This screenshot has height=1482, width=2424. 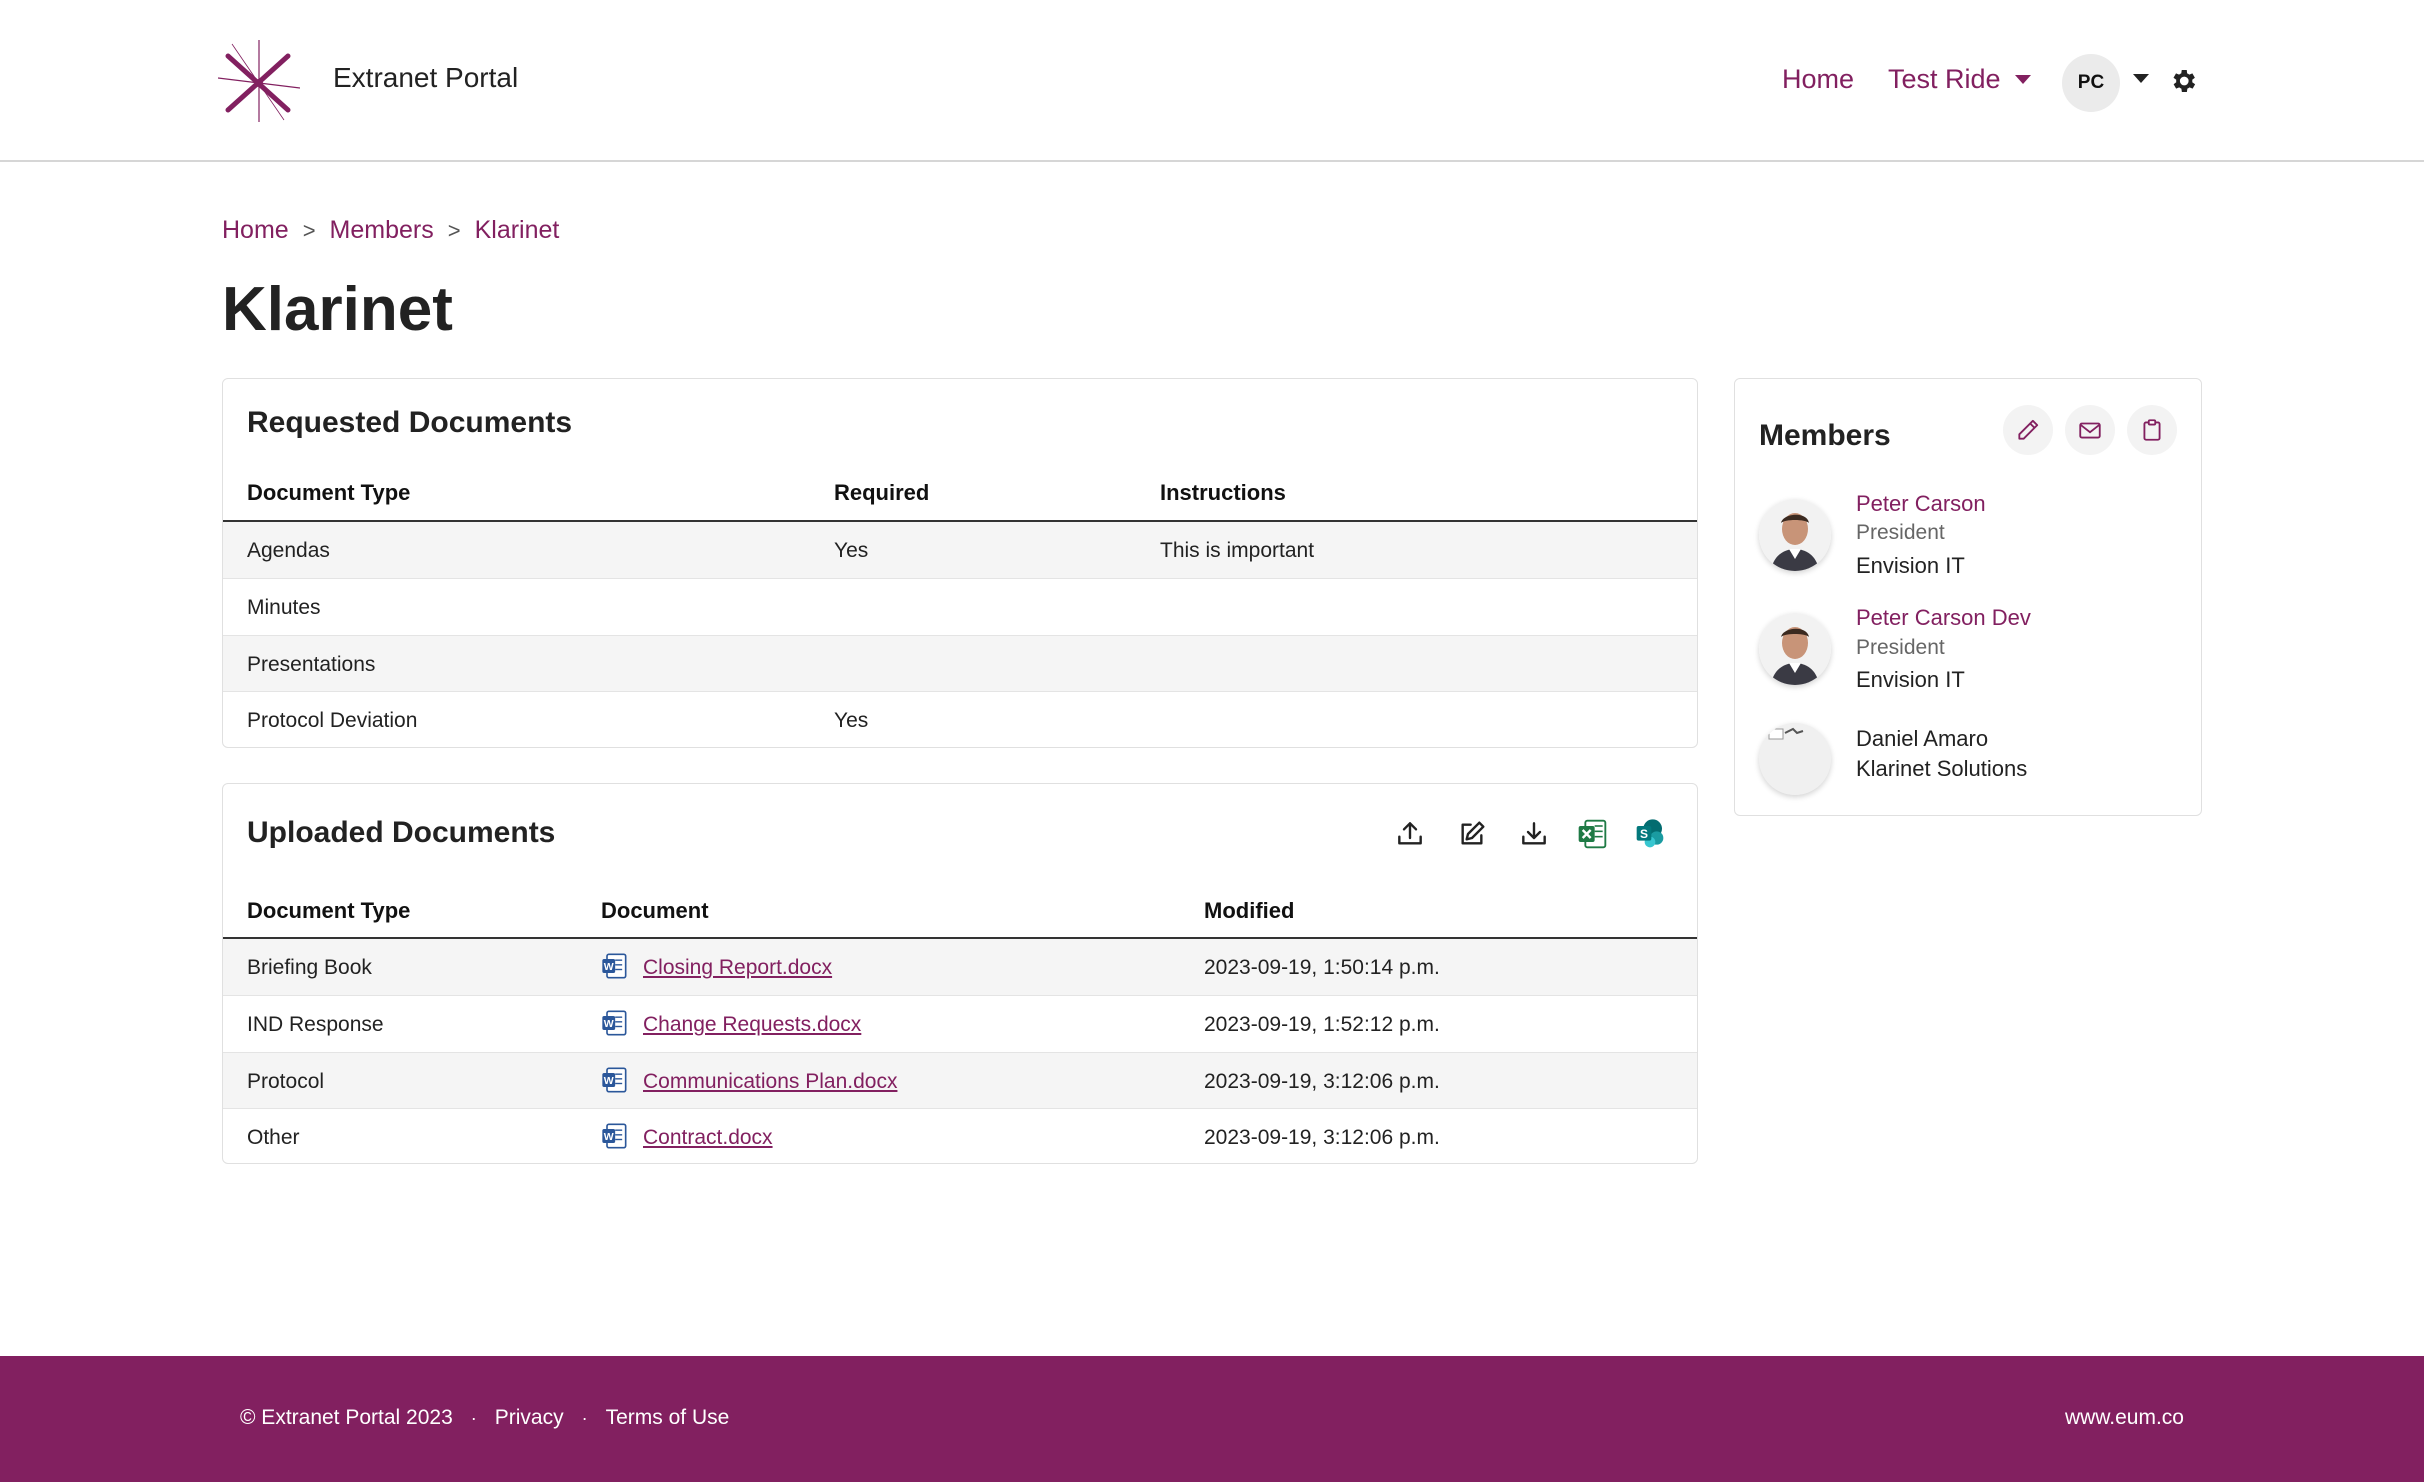 What do you see at coordinates (1922, 738) in the screenshot?
I see `member-name: Daniel Amaro` at bounding box center [1922, 738].